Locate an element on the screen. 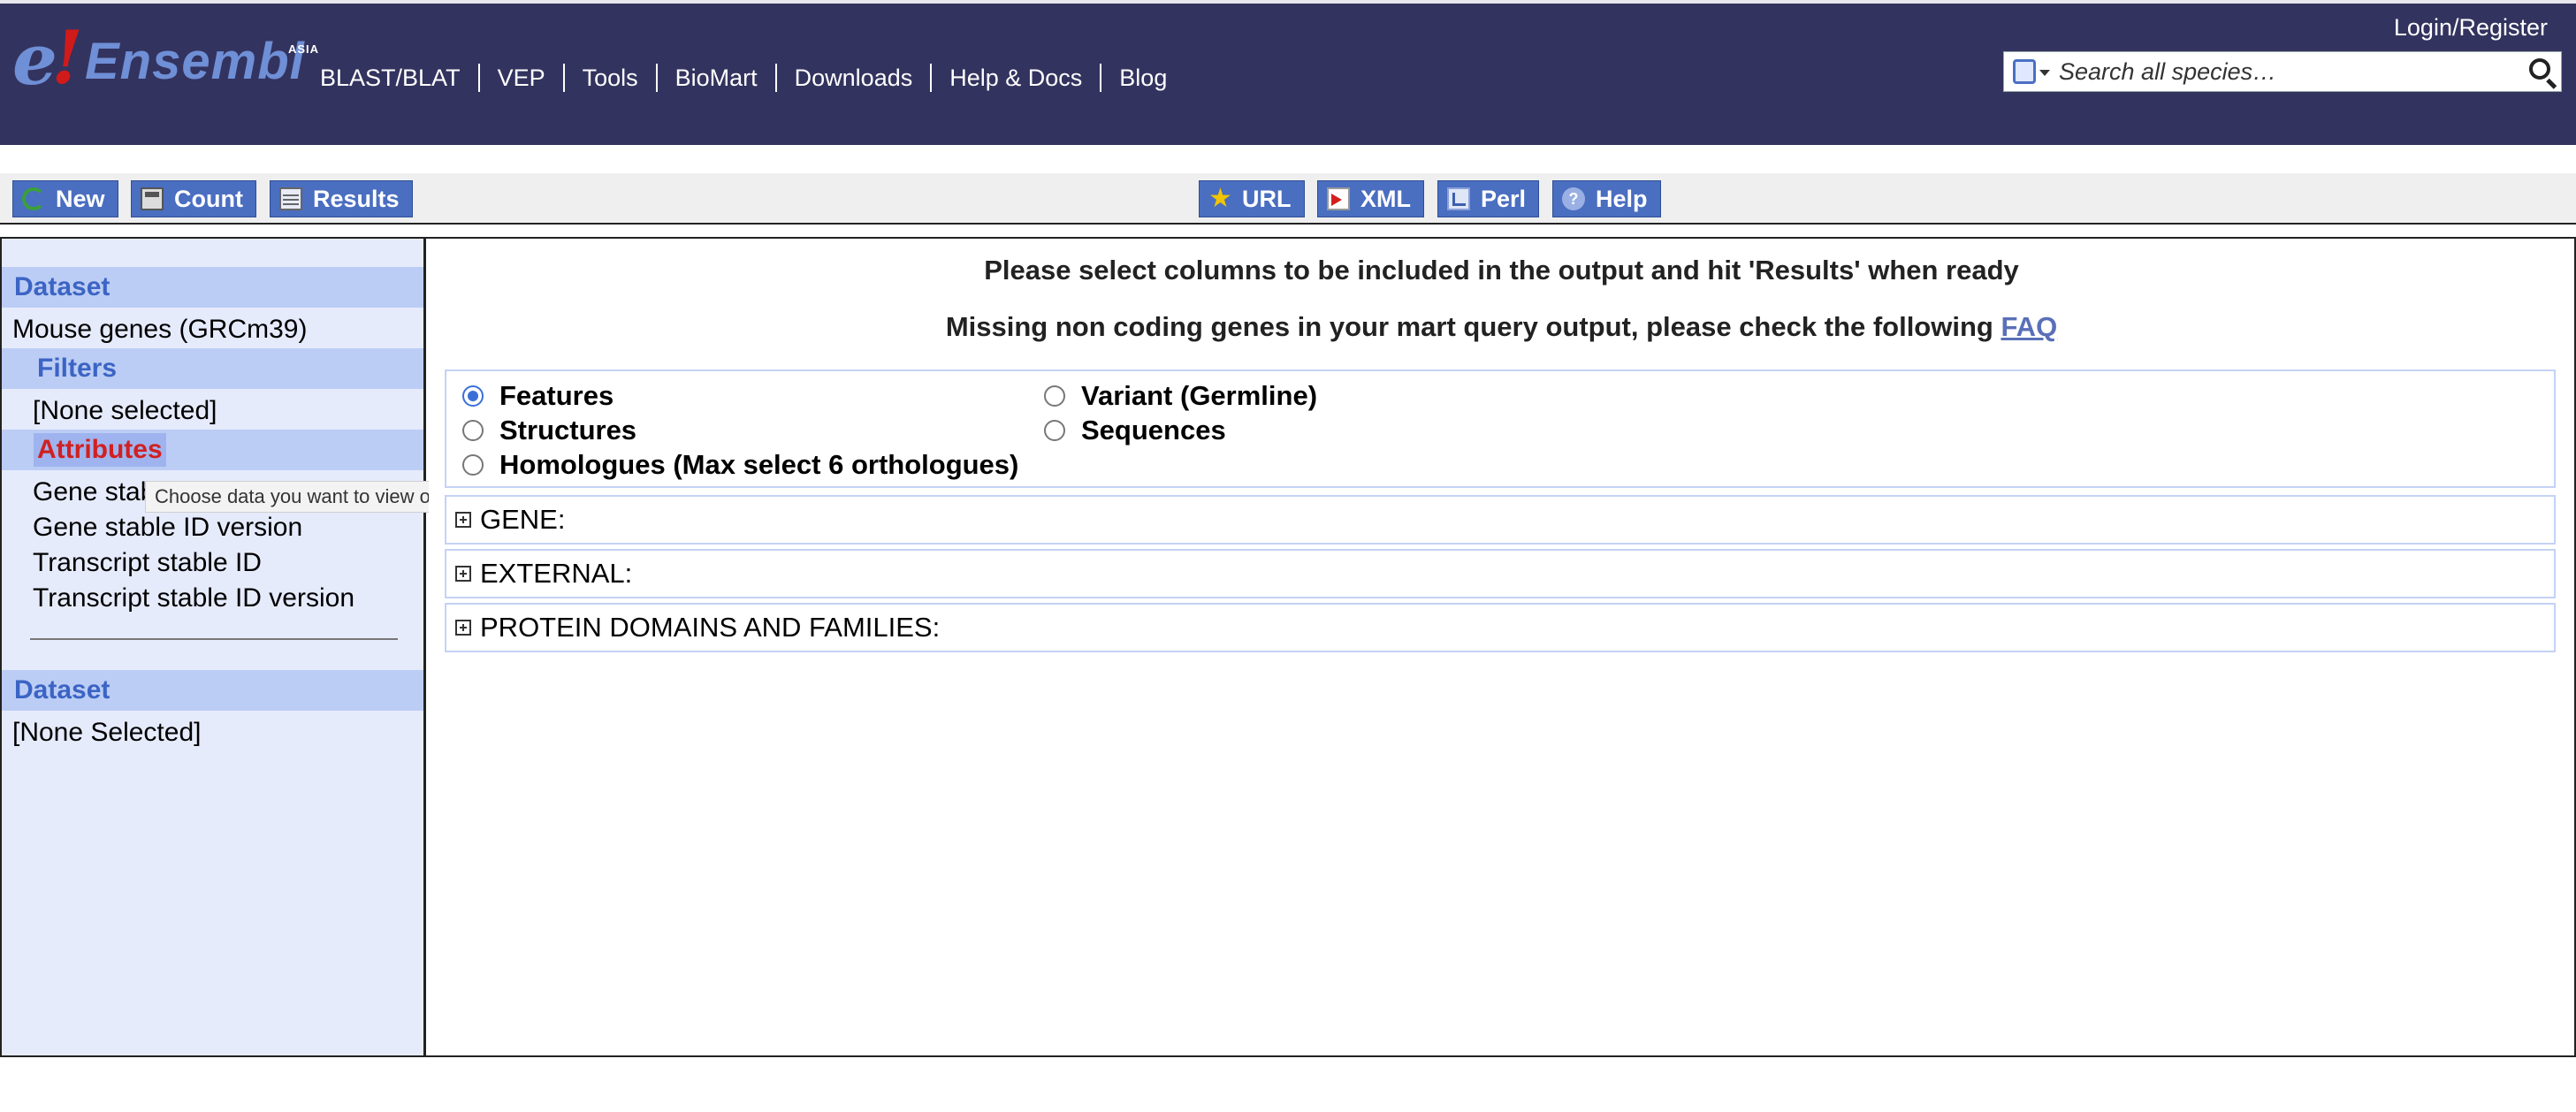 This screenshot has width=2576, height=1112. logo-wordmark: Ensembl is located at coordinates (195, 61).